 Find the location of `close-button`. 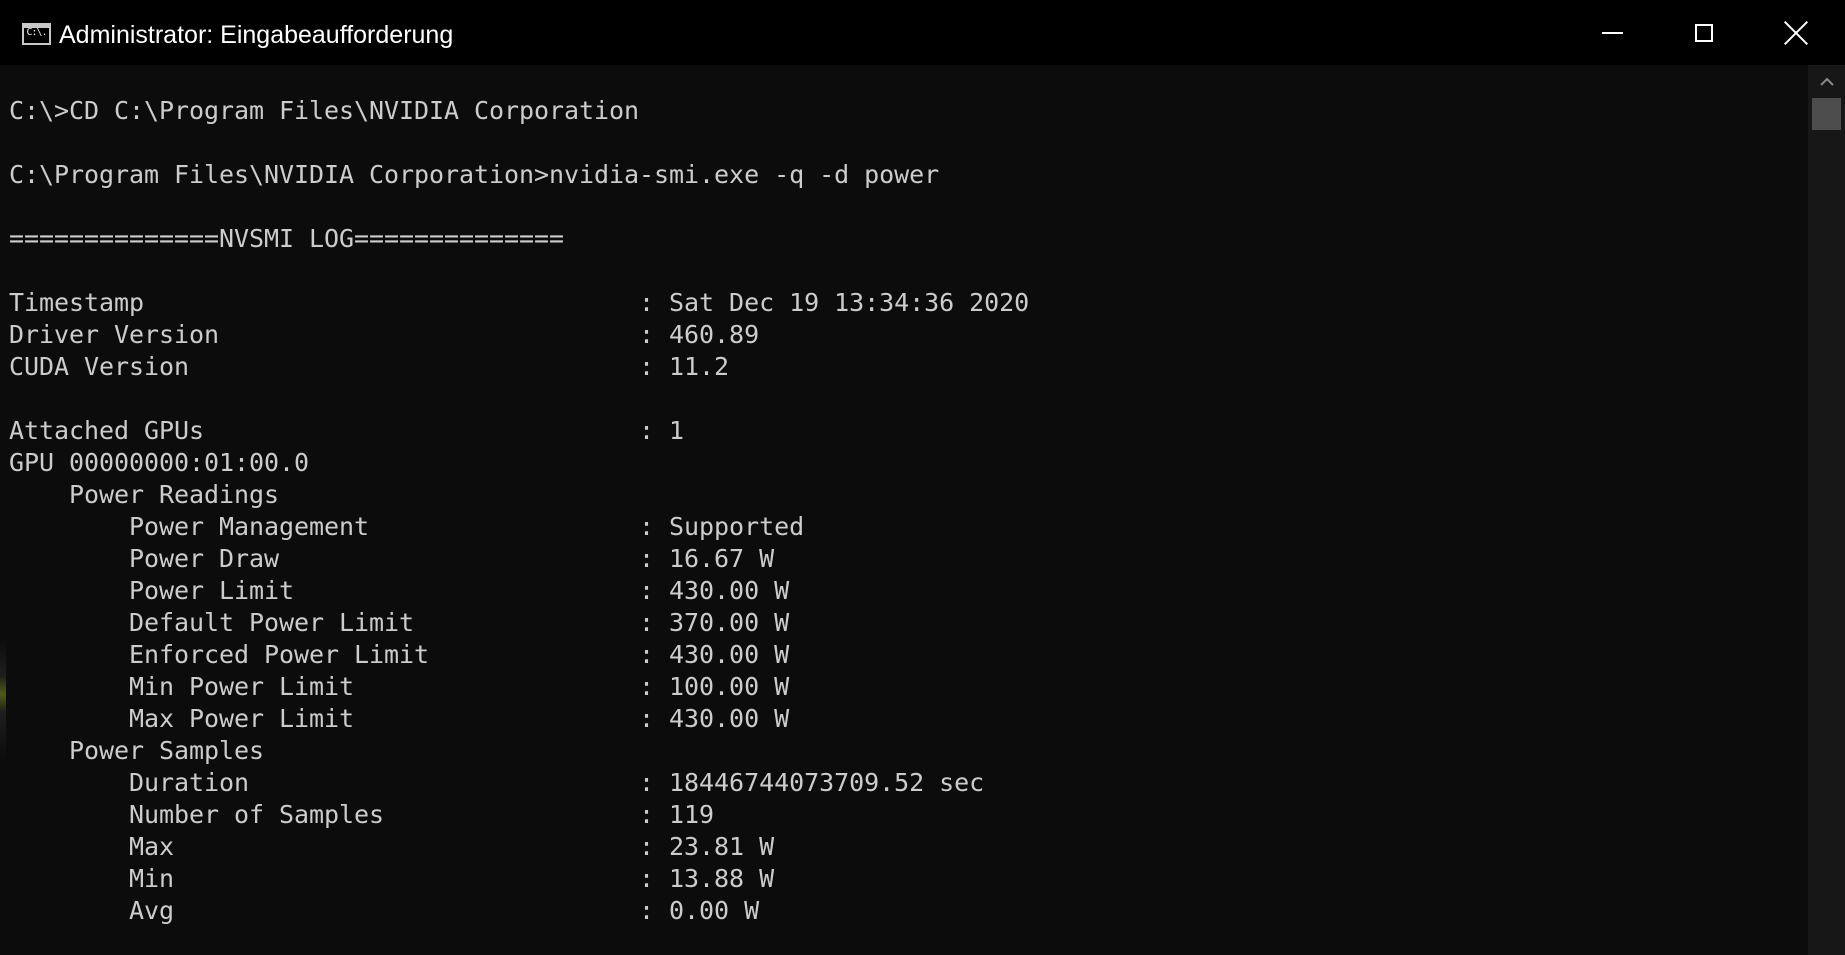

close-button is located at coordinates (1796, 32).